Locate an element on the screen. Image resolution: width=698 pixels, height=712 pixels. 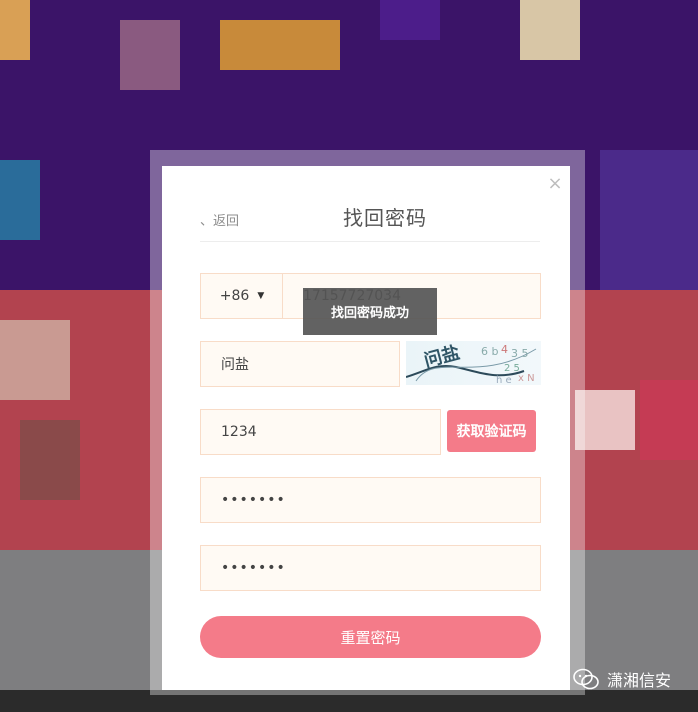
confirm-password-input: ••••••• is located at coordinates (370, 568).